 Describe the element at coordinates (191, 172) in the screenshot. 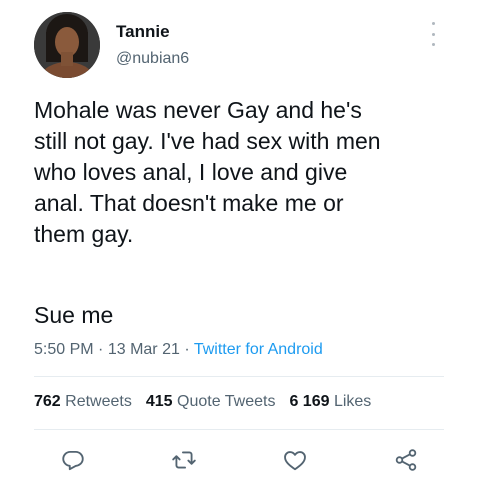

I see `tweet-line: who loves anal, I love and give` at that location.